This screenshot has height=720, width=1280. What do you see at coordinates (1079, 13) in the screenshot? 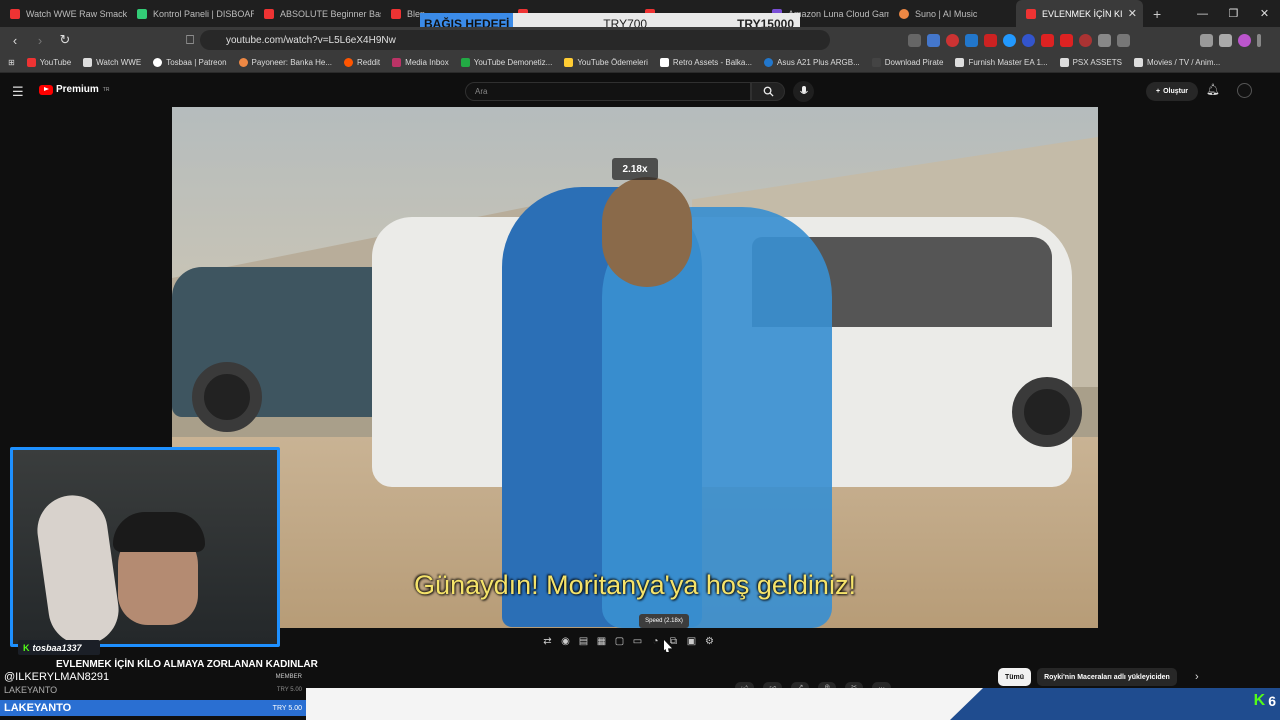
I see `browser-tab-active: EVLENMEK İÇİN KI ✕` at bounding box center [1079, 13].